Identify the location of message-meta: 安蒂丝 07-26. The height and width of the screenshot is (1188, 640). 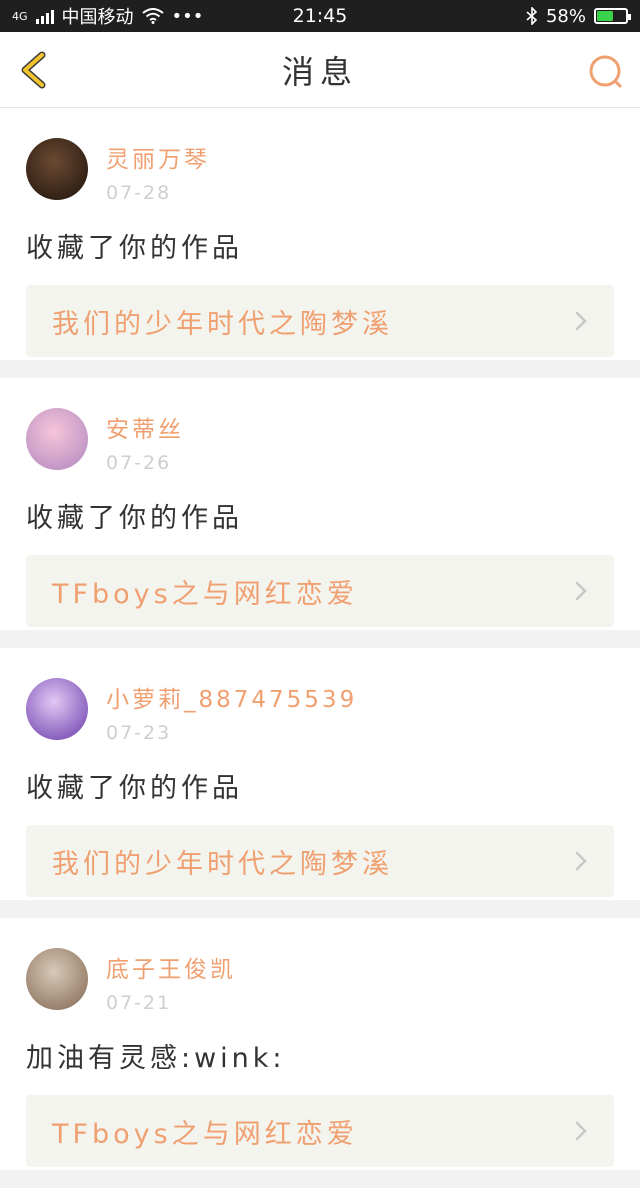
(145, 441).